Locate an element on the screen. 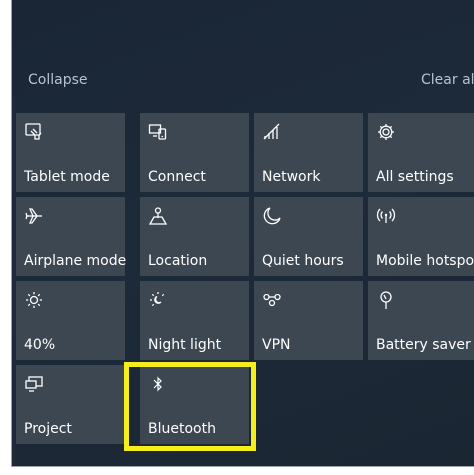 Image resolution: width=474 pixels, height=475 pixels. gear-icon is located at coordinates (386, 132).